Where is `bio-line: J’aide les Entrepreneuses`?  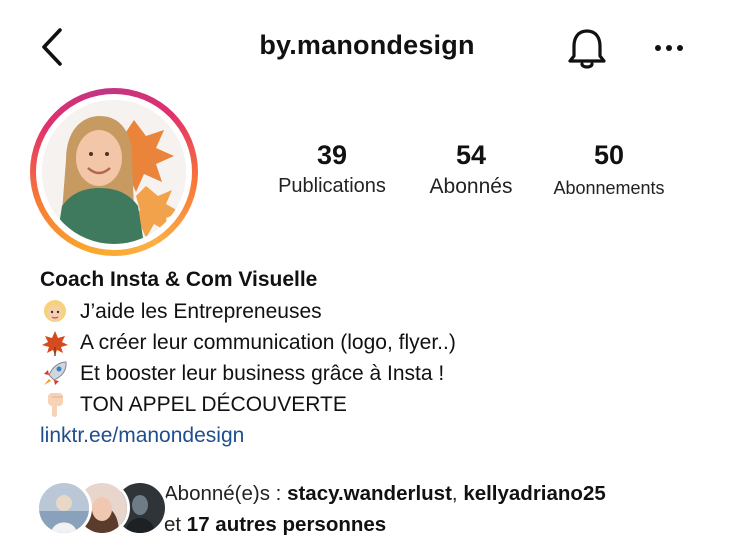 bio-line: J’aide les Entrepreneuses is located at coordinates (380, 311).